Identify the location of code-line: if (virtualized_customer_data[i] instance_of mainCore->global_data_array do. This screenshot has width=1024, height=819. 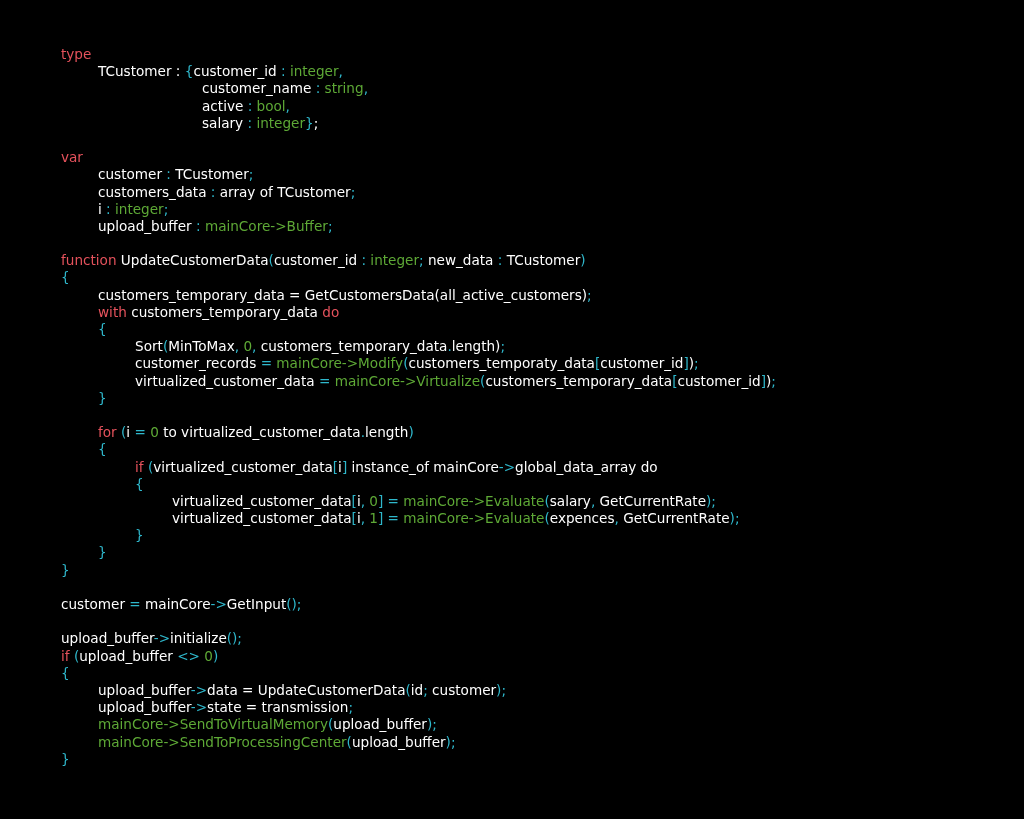
(396, 467).